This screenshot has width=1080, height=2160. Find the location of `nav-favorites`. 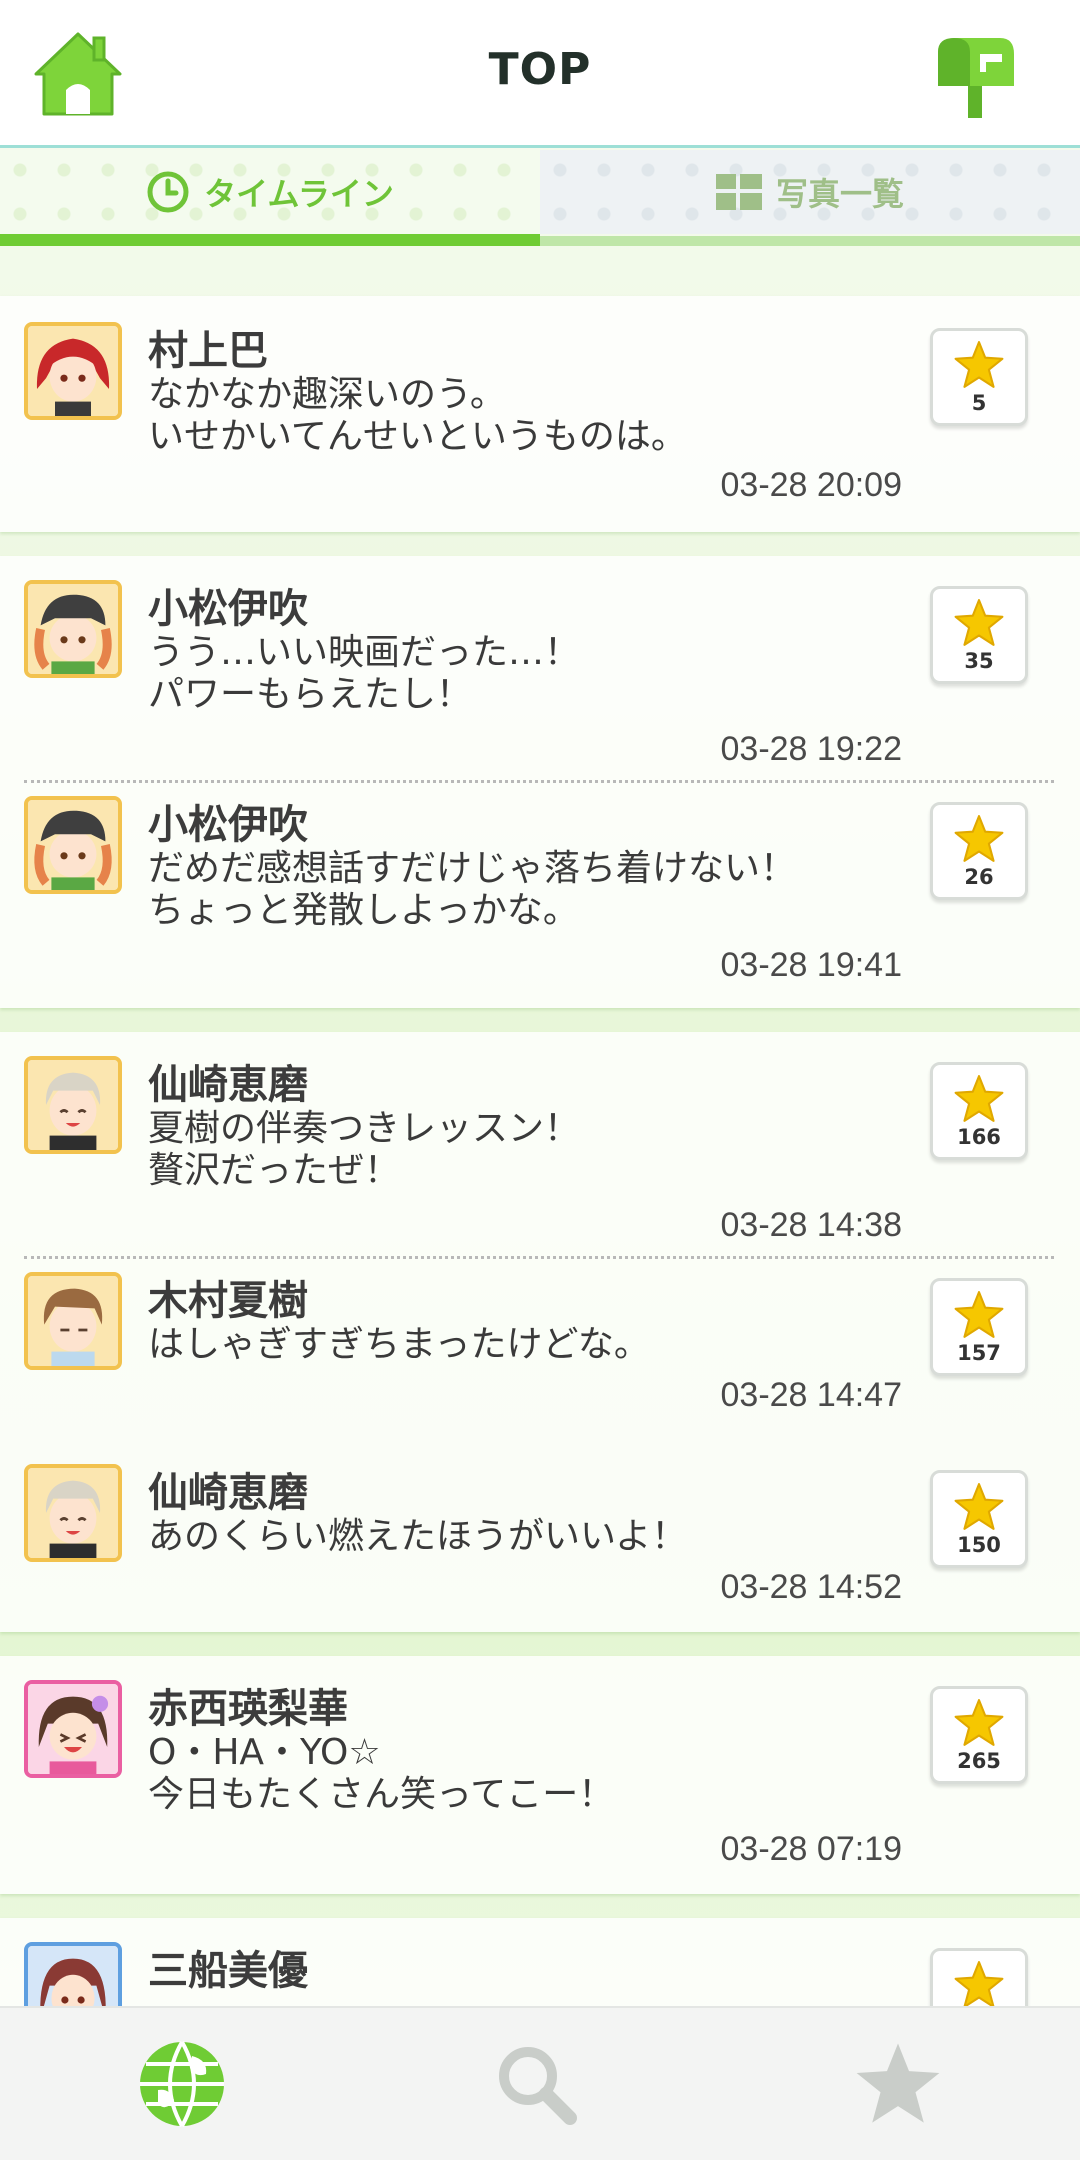

nav-favorites is located at coordinates (902, 2088).